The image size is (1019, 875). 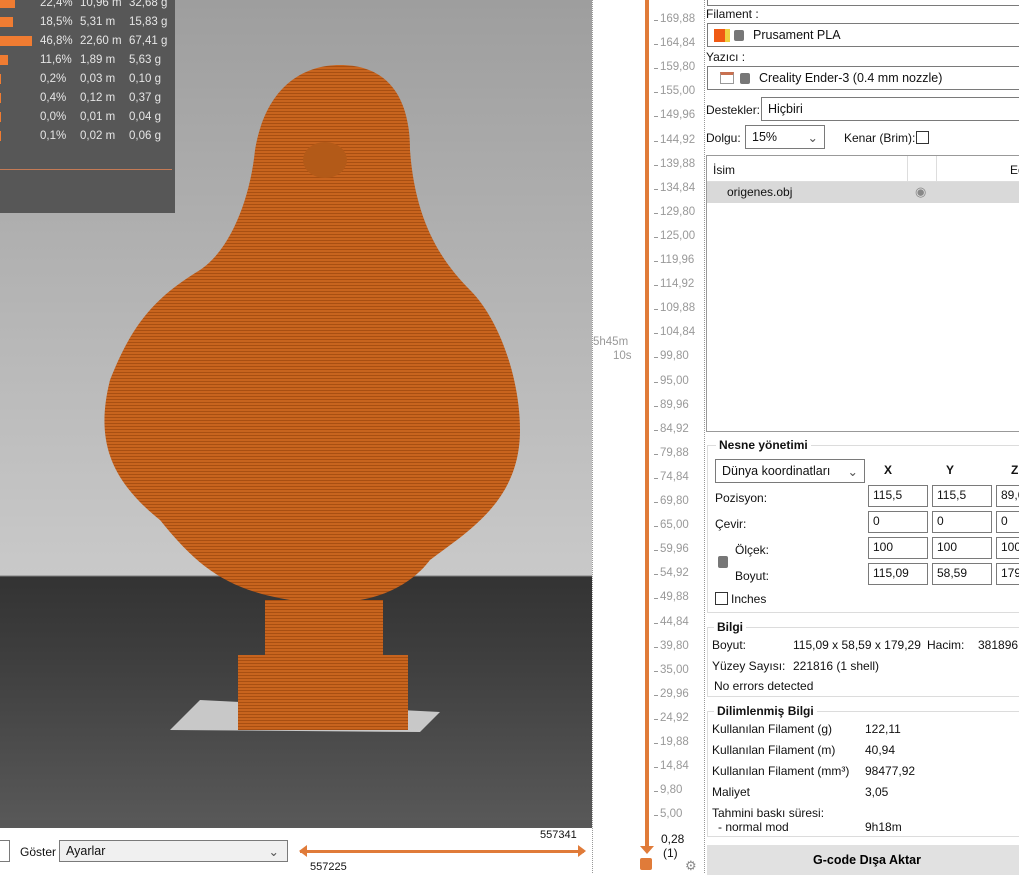 I want to click on cog-icon: ⚙, so click(x=691, y=866).